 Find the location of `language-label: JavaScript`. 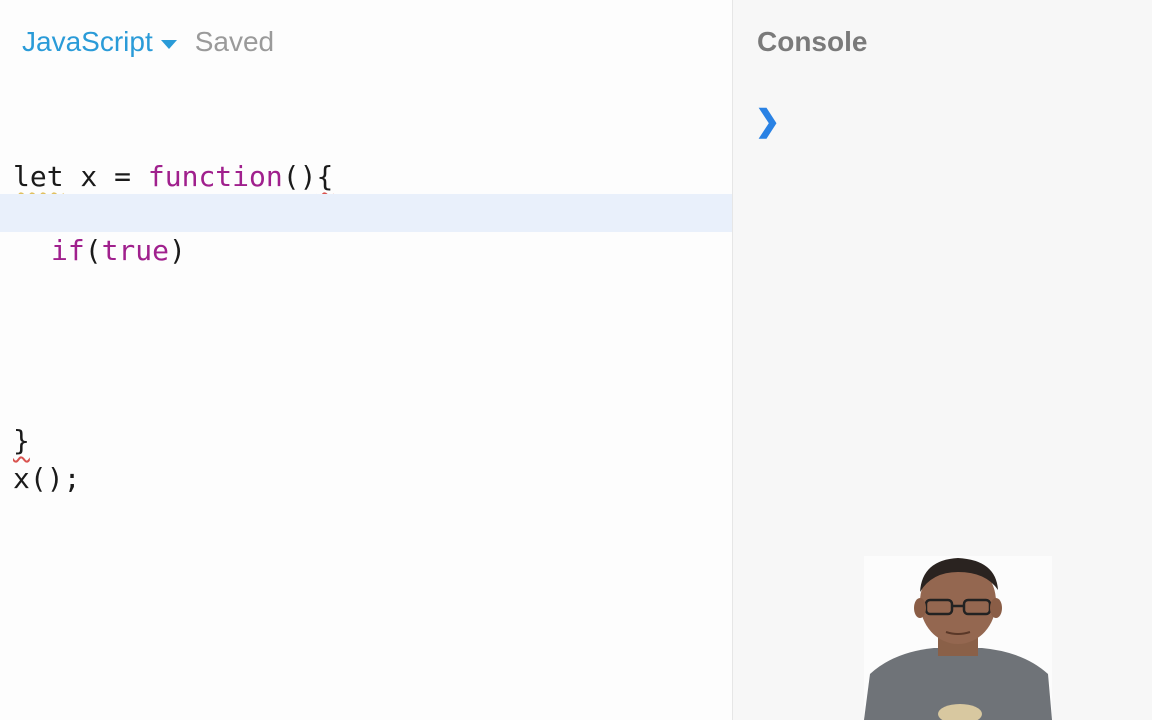

language-label: JavaScript is located at coordinates (87, 41).